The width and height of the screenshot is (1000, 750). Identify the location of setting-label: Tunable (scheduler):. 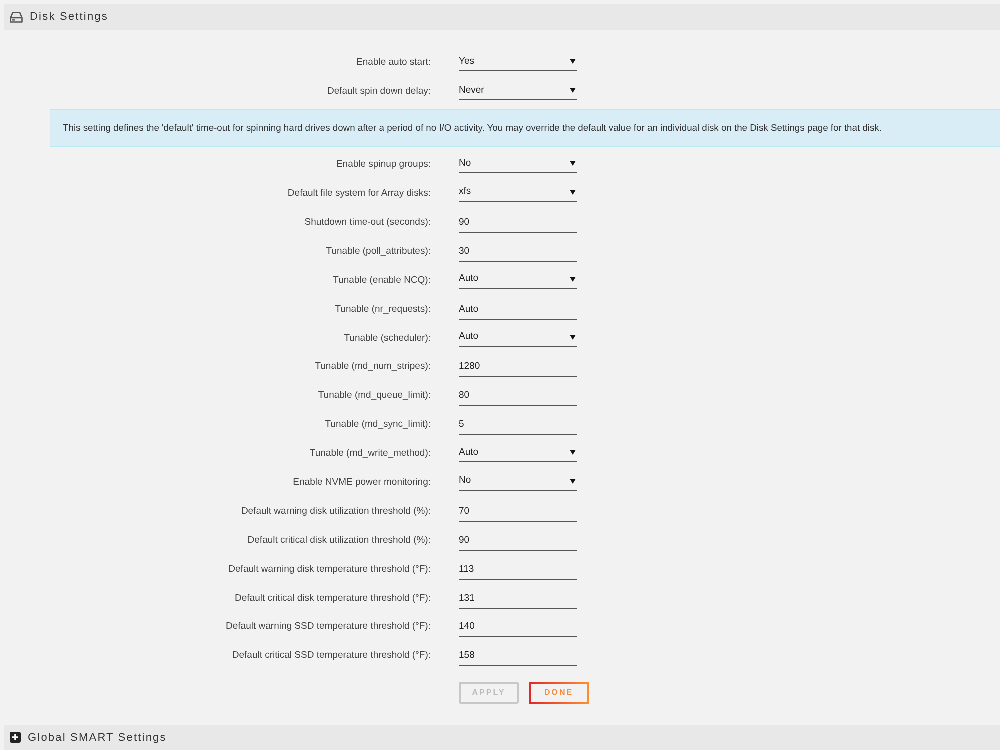
(387, 338).